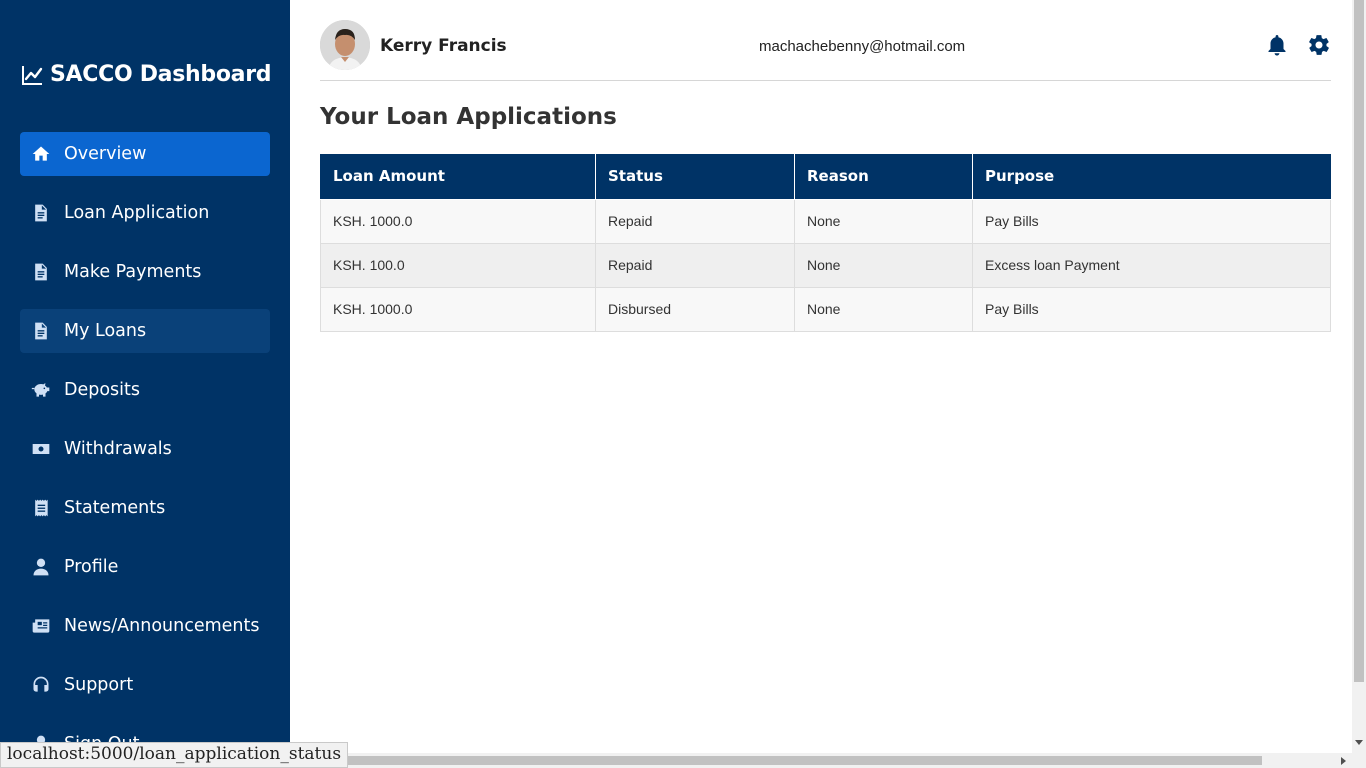 The image size is (1366, 768). Describe the element at coordinates (41, 390) in the screenshot. I see `piggy-bank-icon` at that location.